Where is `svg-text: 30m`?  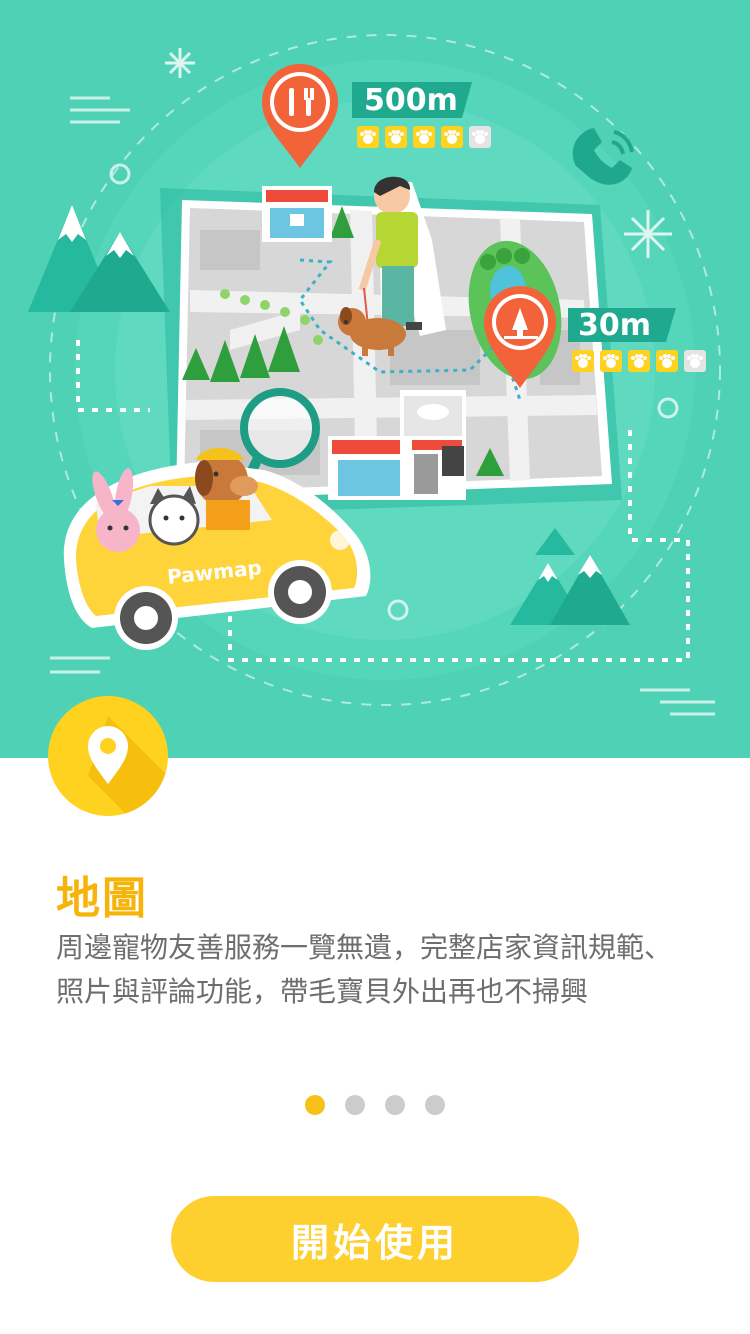
svg-text: 30m is located at coordinates (614, 325).